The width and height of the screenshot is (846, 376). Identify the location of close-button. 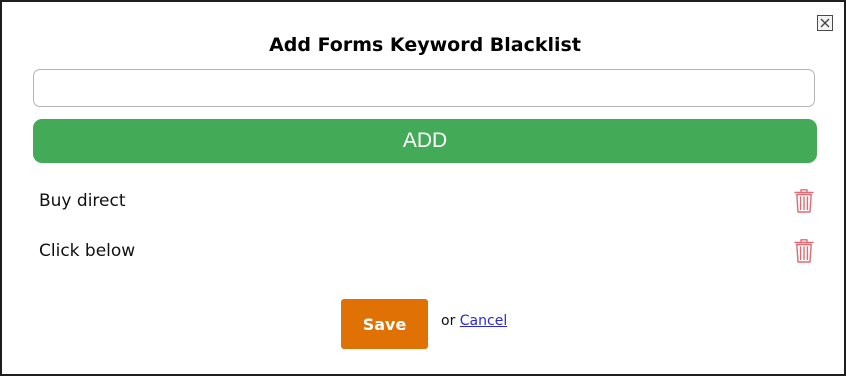
(825, 23).